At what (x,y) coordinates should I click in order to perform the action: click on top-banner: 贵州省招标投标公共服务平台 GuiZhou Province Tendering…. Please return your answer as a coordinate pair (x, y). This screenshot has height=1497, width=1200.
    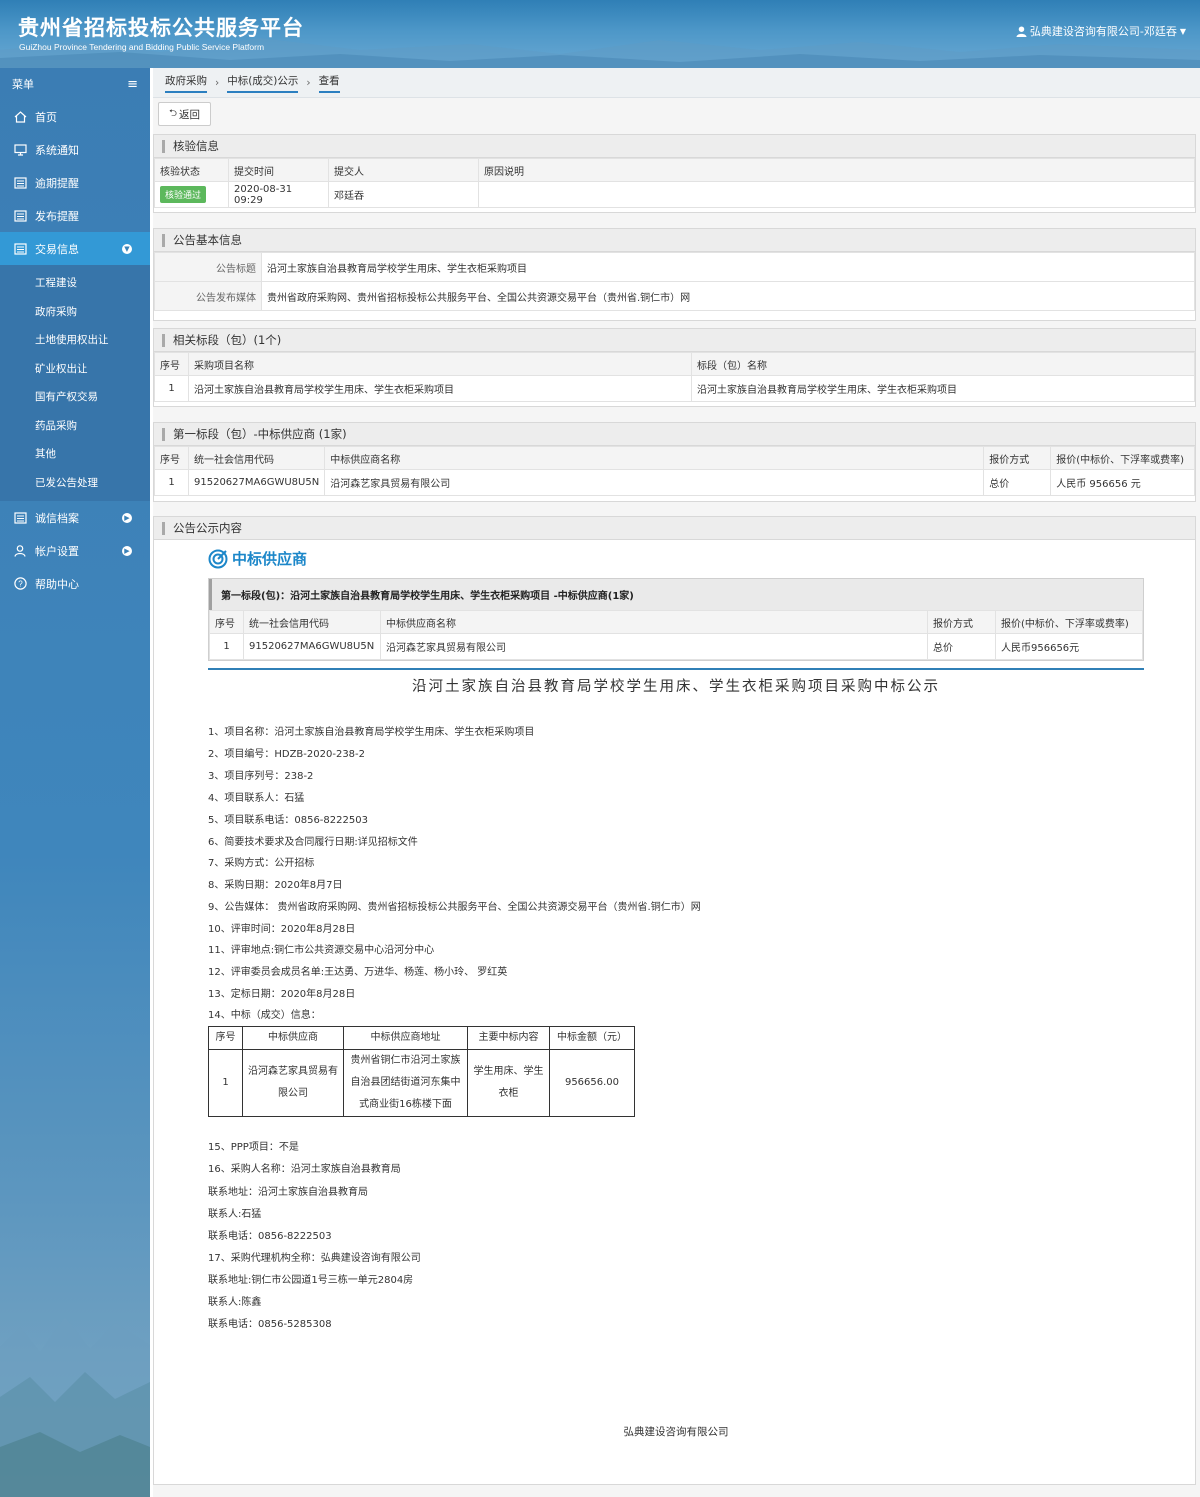
    Looking at the image, I should click on (600, 34).